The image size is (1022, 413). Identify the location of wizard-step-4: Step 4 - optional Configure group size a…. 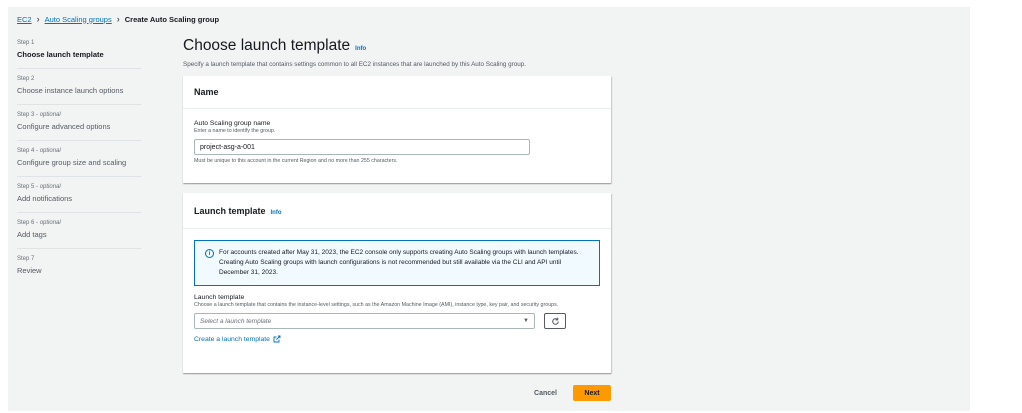
(79, 159).